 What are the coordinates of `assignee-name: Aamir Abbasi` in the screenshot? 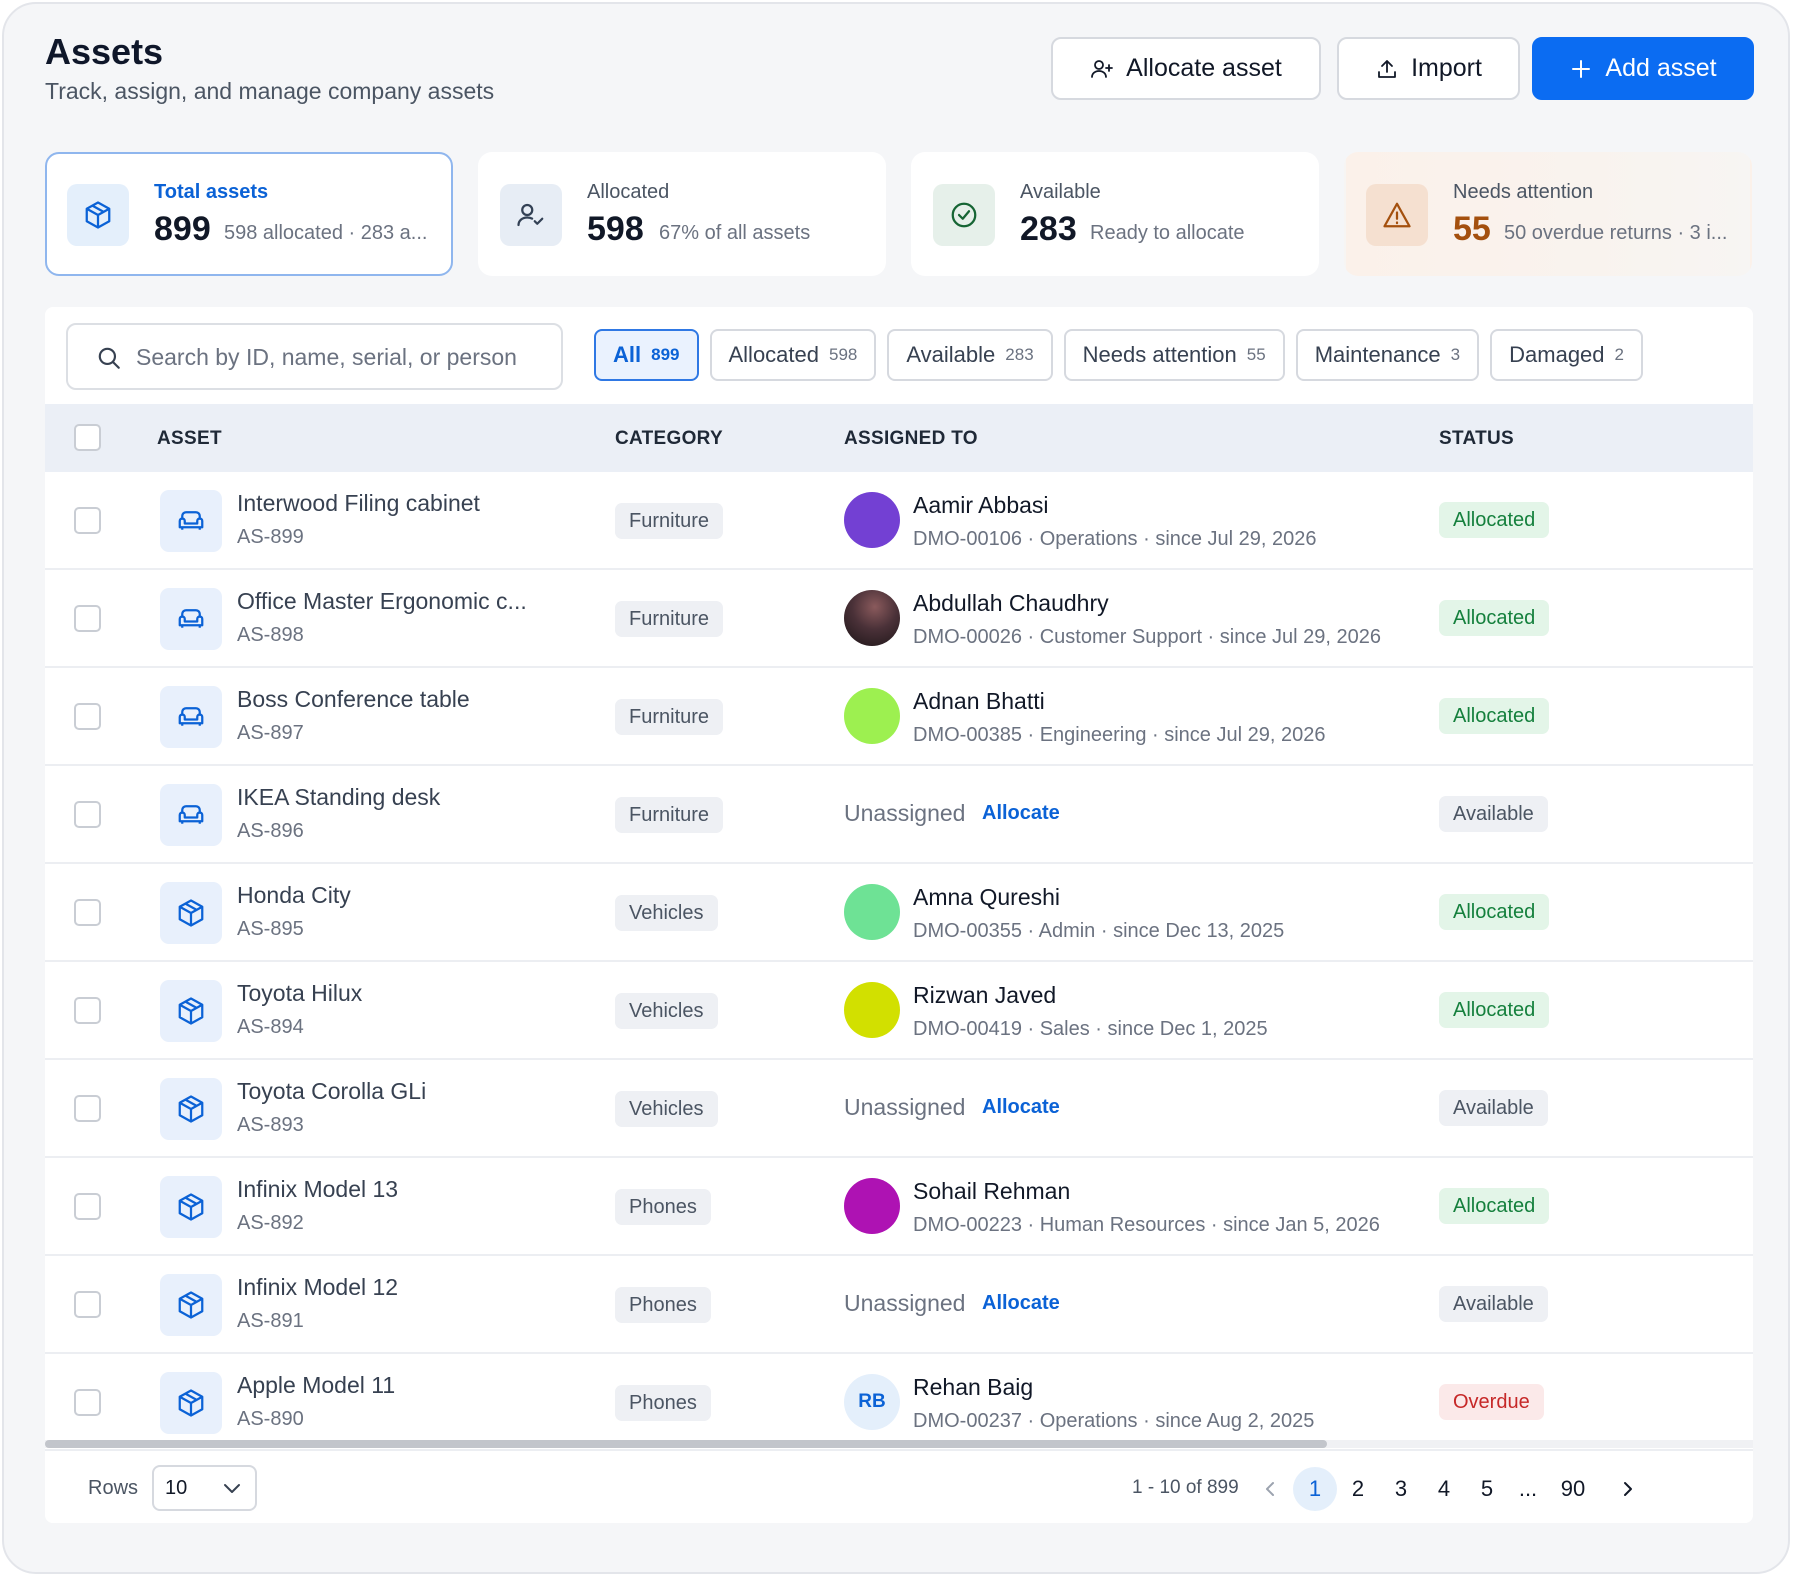 It's located at (981, 505).